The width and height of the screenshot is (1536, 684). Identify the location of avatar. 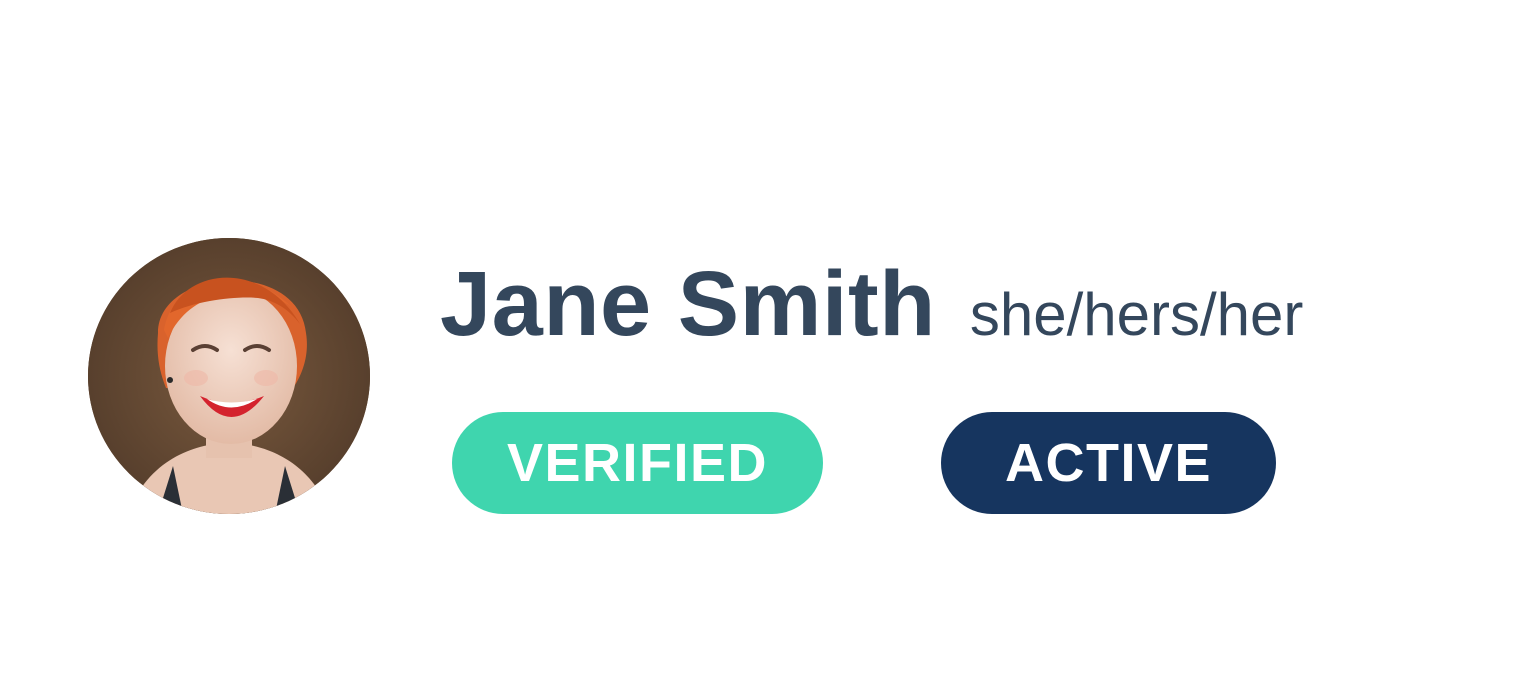
(229, 376).